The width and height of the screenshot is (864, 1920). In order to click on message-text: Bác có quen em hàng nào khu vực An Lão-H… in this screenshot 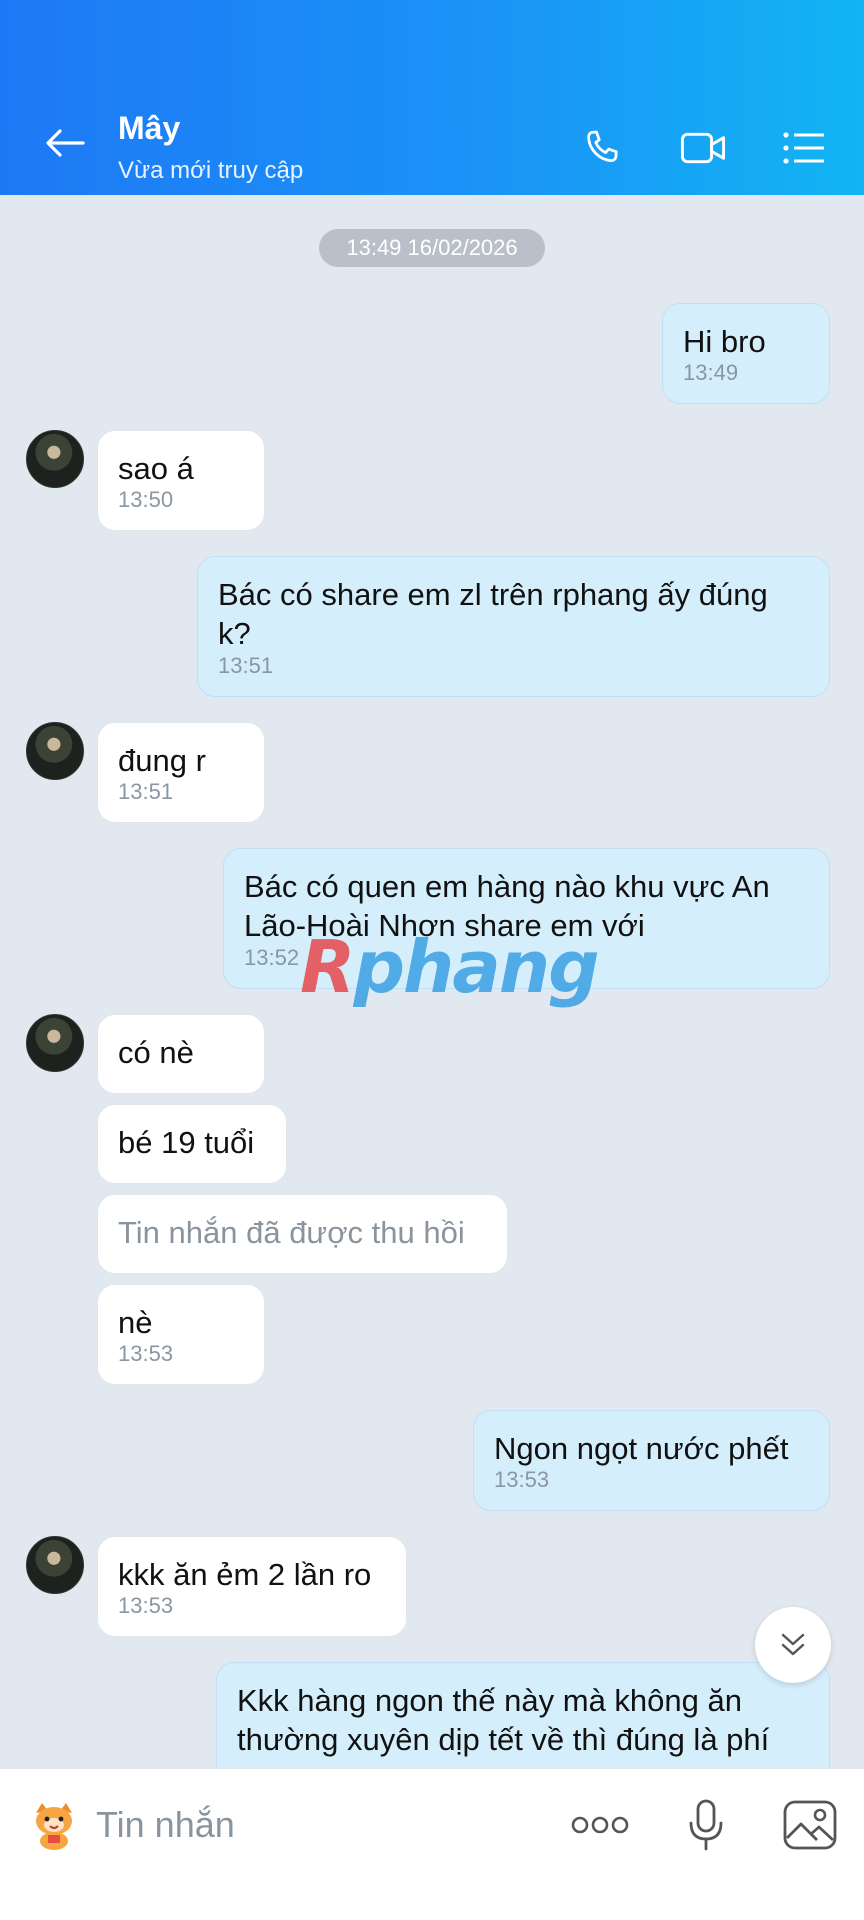, I will do `click(507, 906)`.